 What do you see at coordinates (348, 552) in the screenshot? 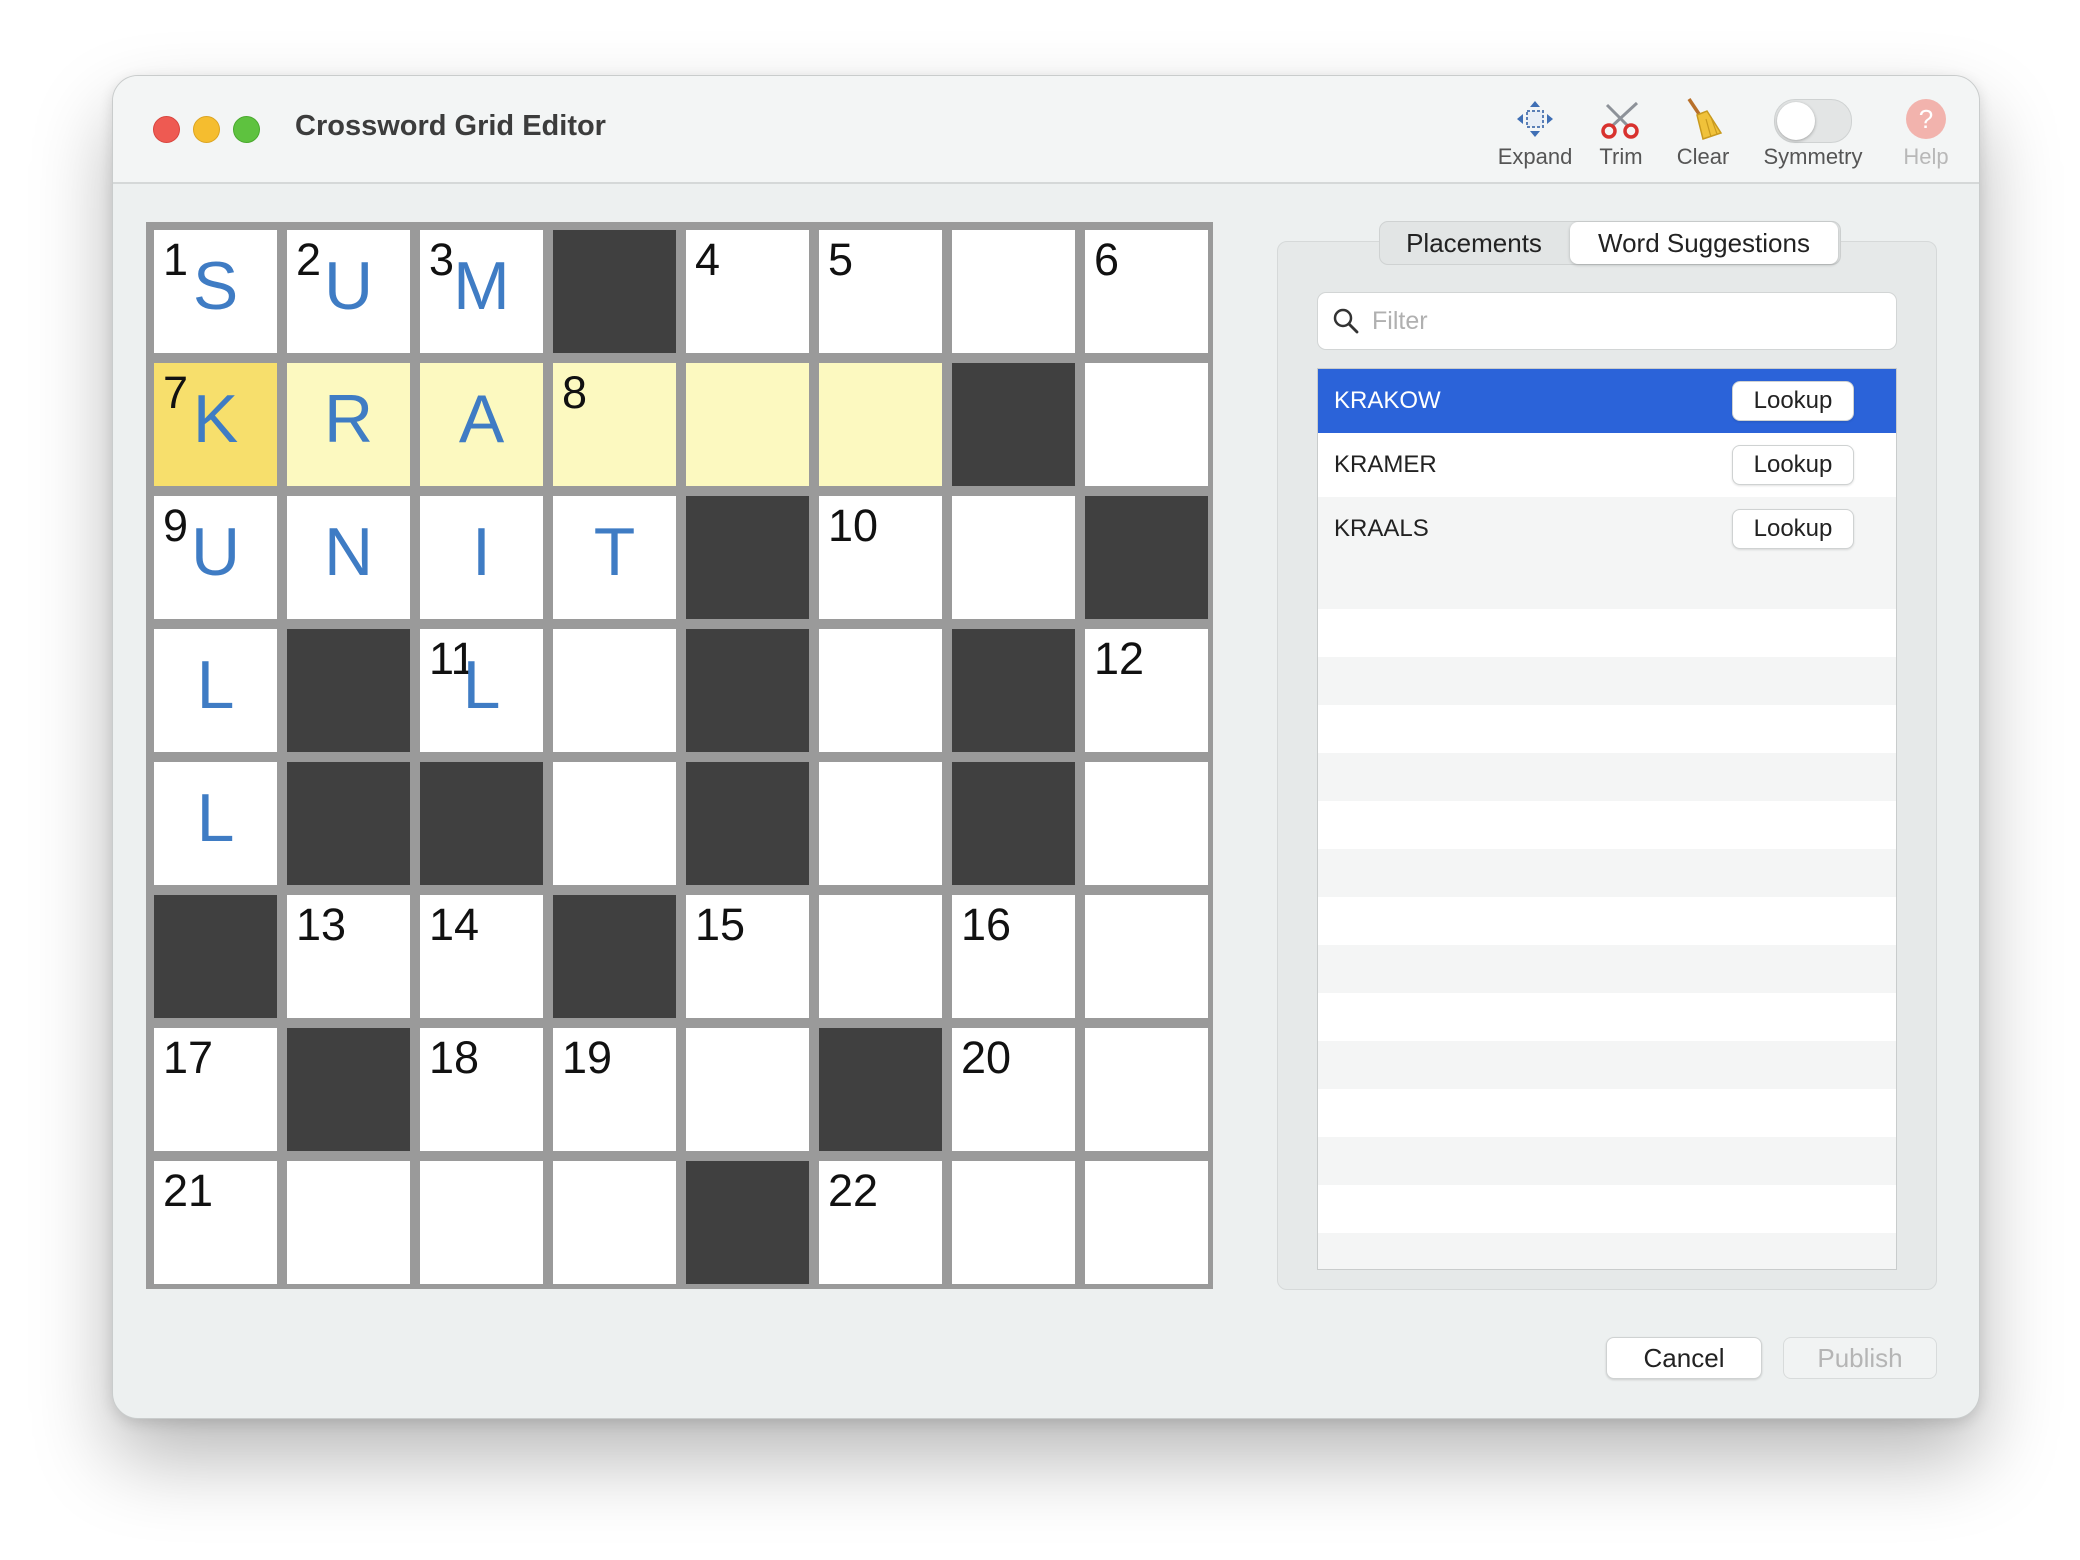
I see `cell-letter: N` at bounding box center [348, 552].